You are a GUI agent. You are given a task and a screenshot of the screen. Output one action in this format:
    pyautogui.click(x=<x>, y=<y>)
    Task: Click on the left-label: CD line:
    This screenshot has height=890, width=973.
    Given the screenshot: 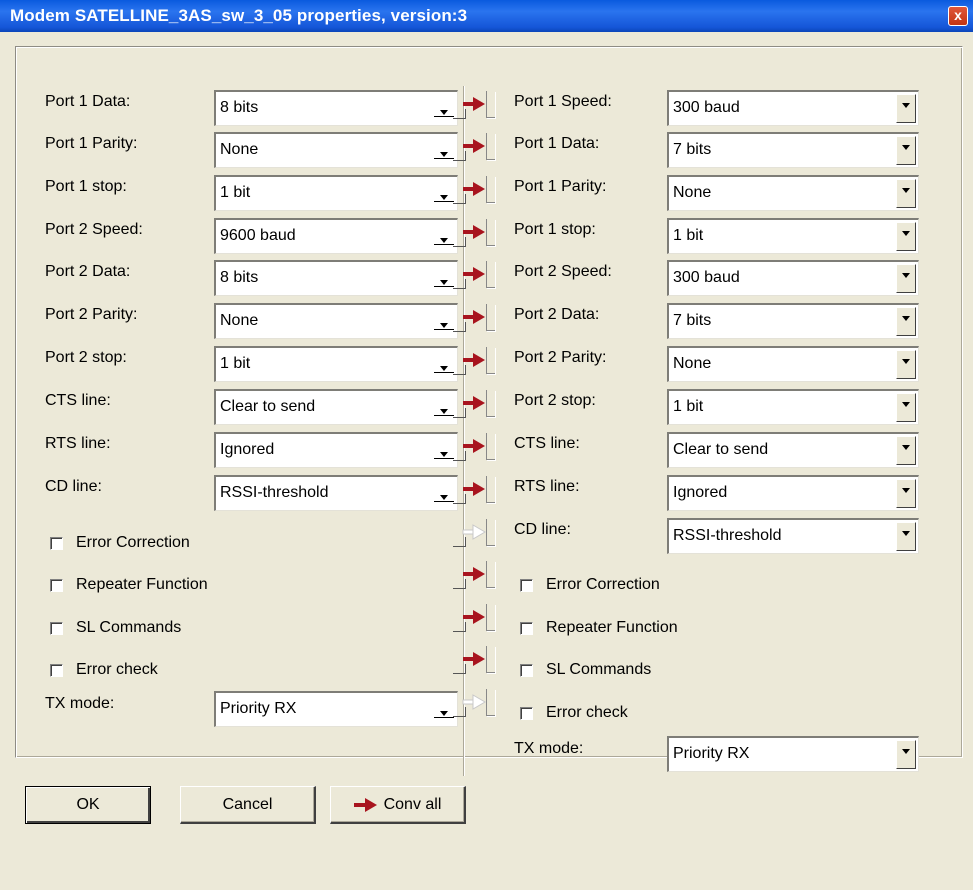 What is the action you would take?
    pyautogui.click(x=73, y=486)
    